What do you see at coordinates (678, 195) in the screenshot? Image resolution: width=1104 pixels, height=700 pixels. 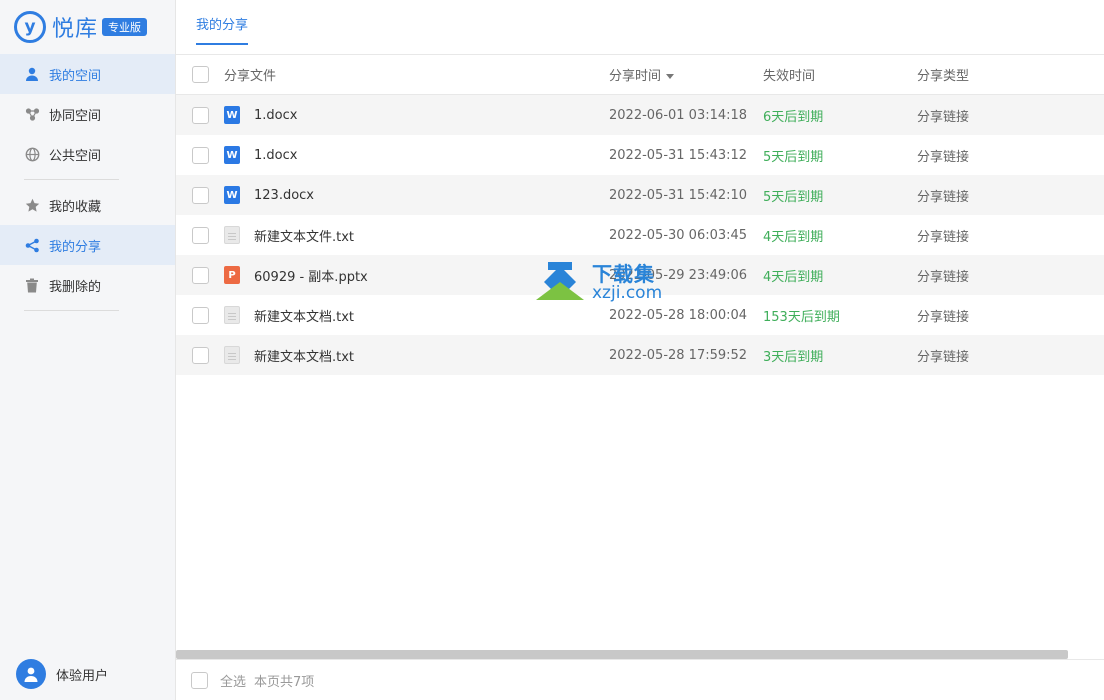 I see `share-time: 2022-05-31 15:42:10` at bounding box center [678, 195].